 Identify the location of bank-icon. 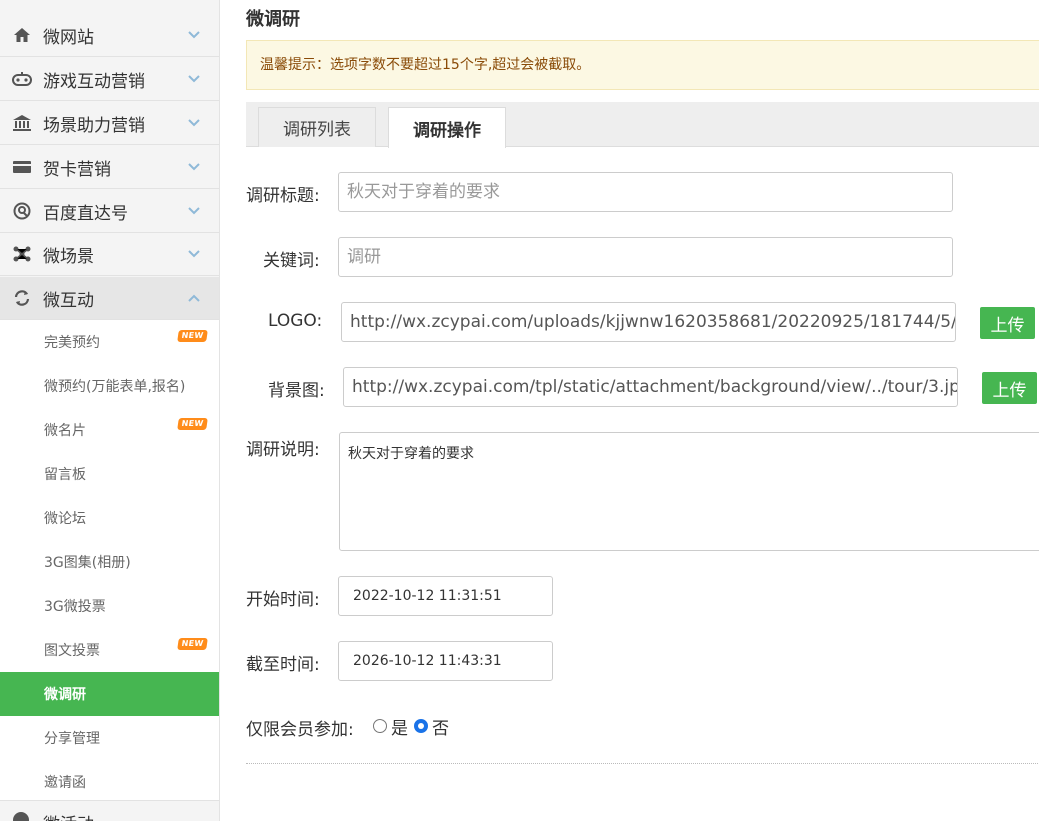
(22, 123).